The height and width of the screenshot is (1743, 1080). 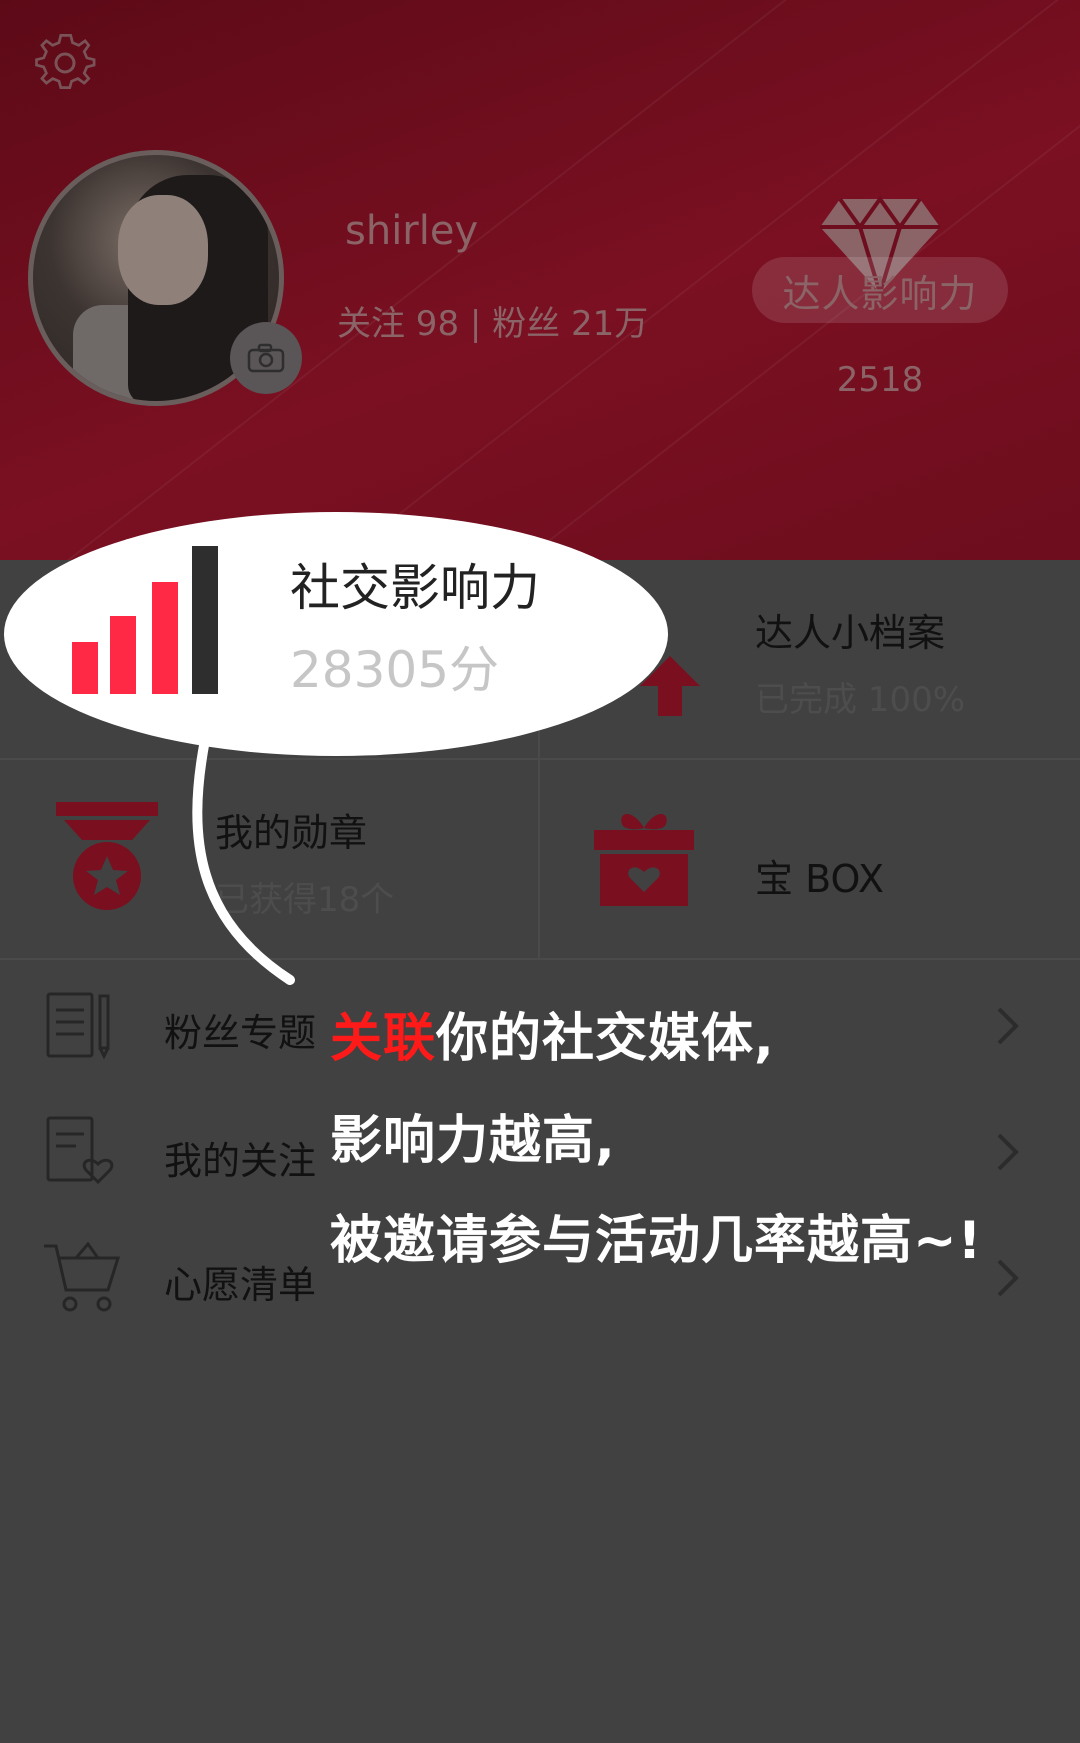 What do you see at coordinates (473, 1141) in the screenshot?
I see `caption-line-2: 影响力越高,` at bounding box center [473, 1141].